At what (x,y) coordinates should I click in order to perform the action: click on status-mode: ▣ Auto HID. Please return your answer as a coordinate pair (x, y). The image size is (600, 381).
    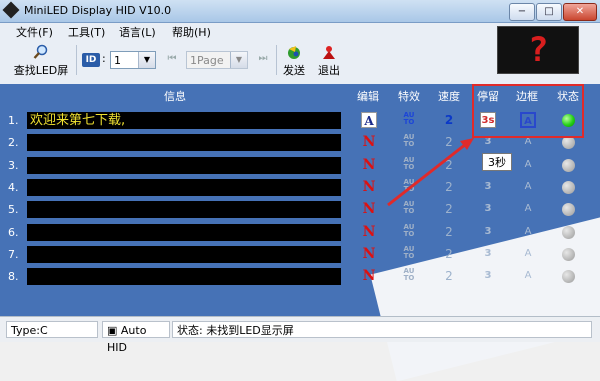
    Looking at the image, I should click on (136, 337).